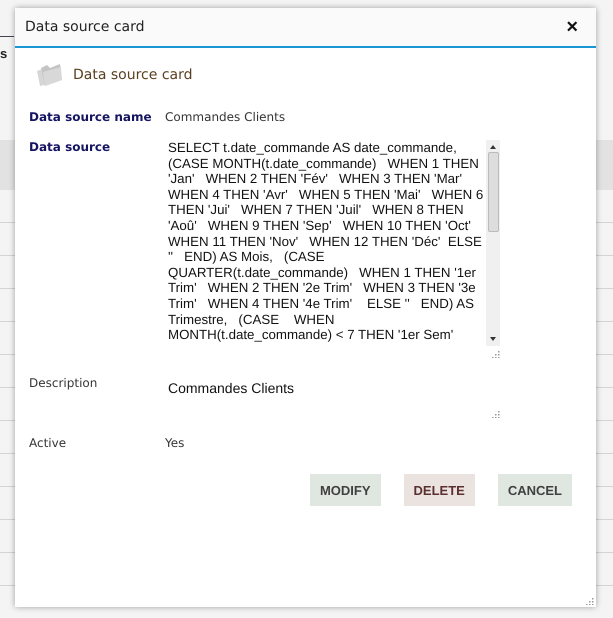 Image resolution: width=613 pixels, height=618 pixels. I want to click on field-label: Description, so click(63, 382).